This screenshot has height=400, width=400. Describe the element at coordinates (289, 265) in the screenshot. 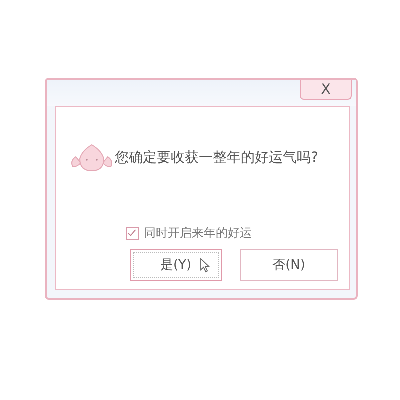

I see `dialog-button: 否(N)` at that location.